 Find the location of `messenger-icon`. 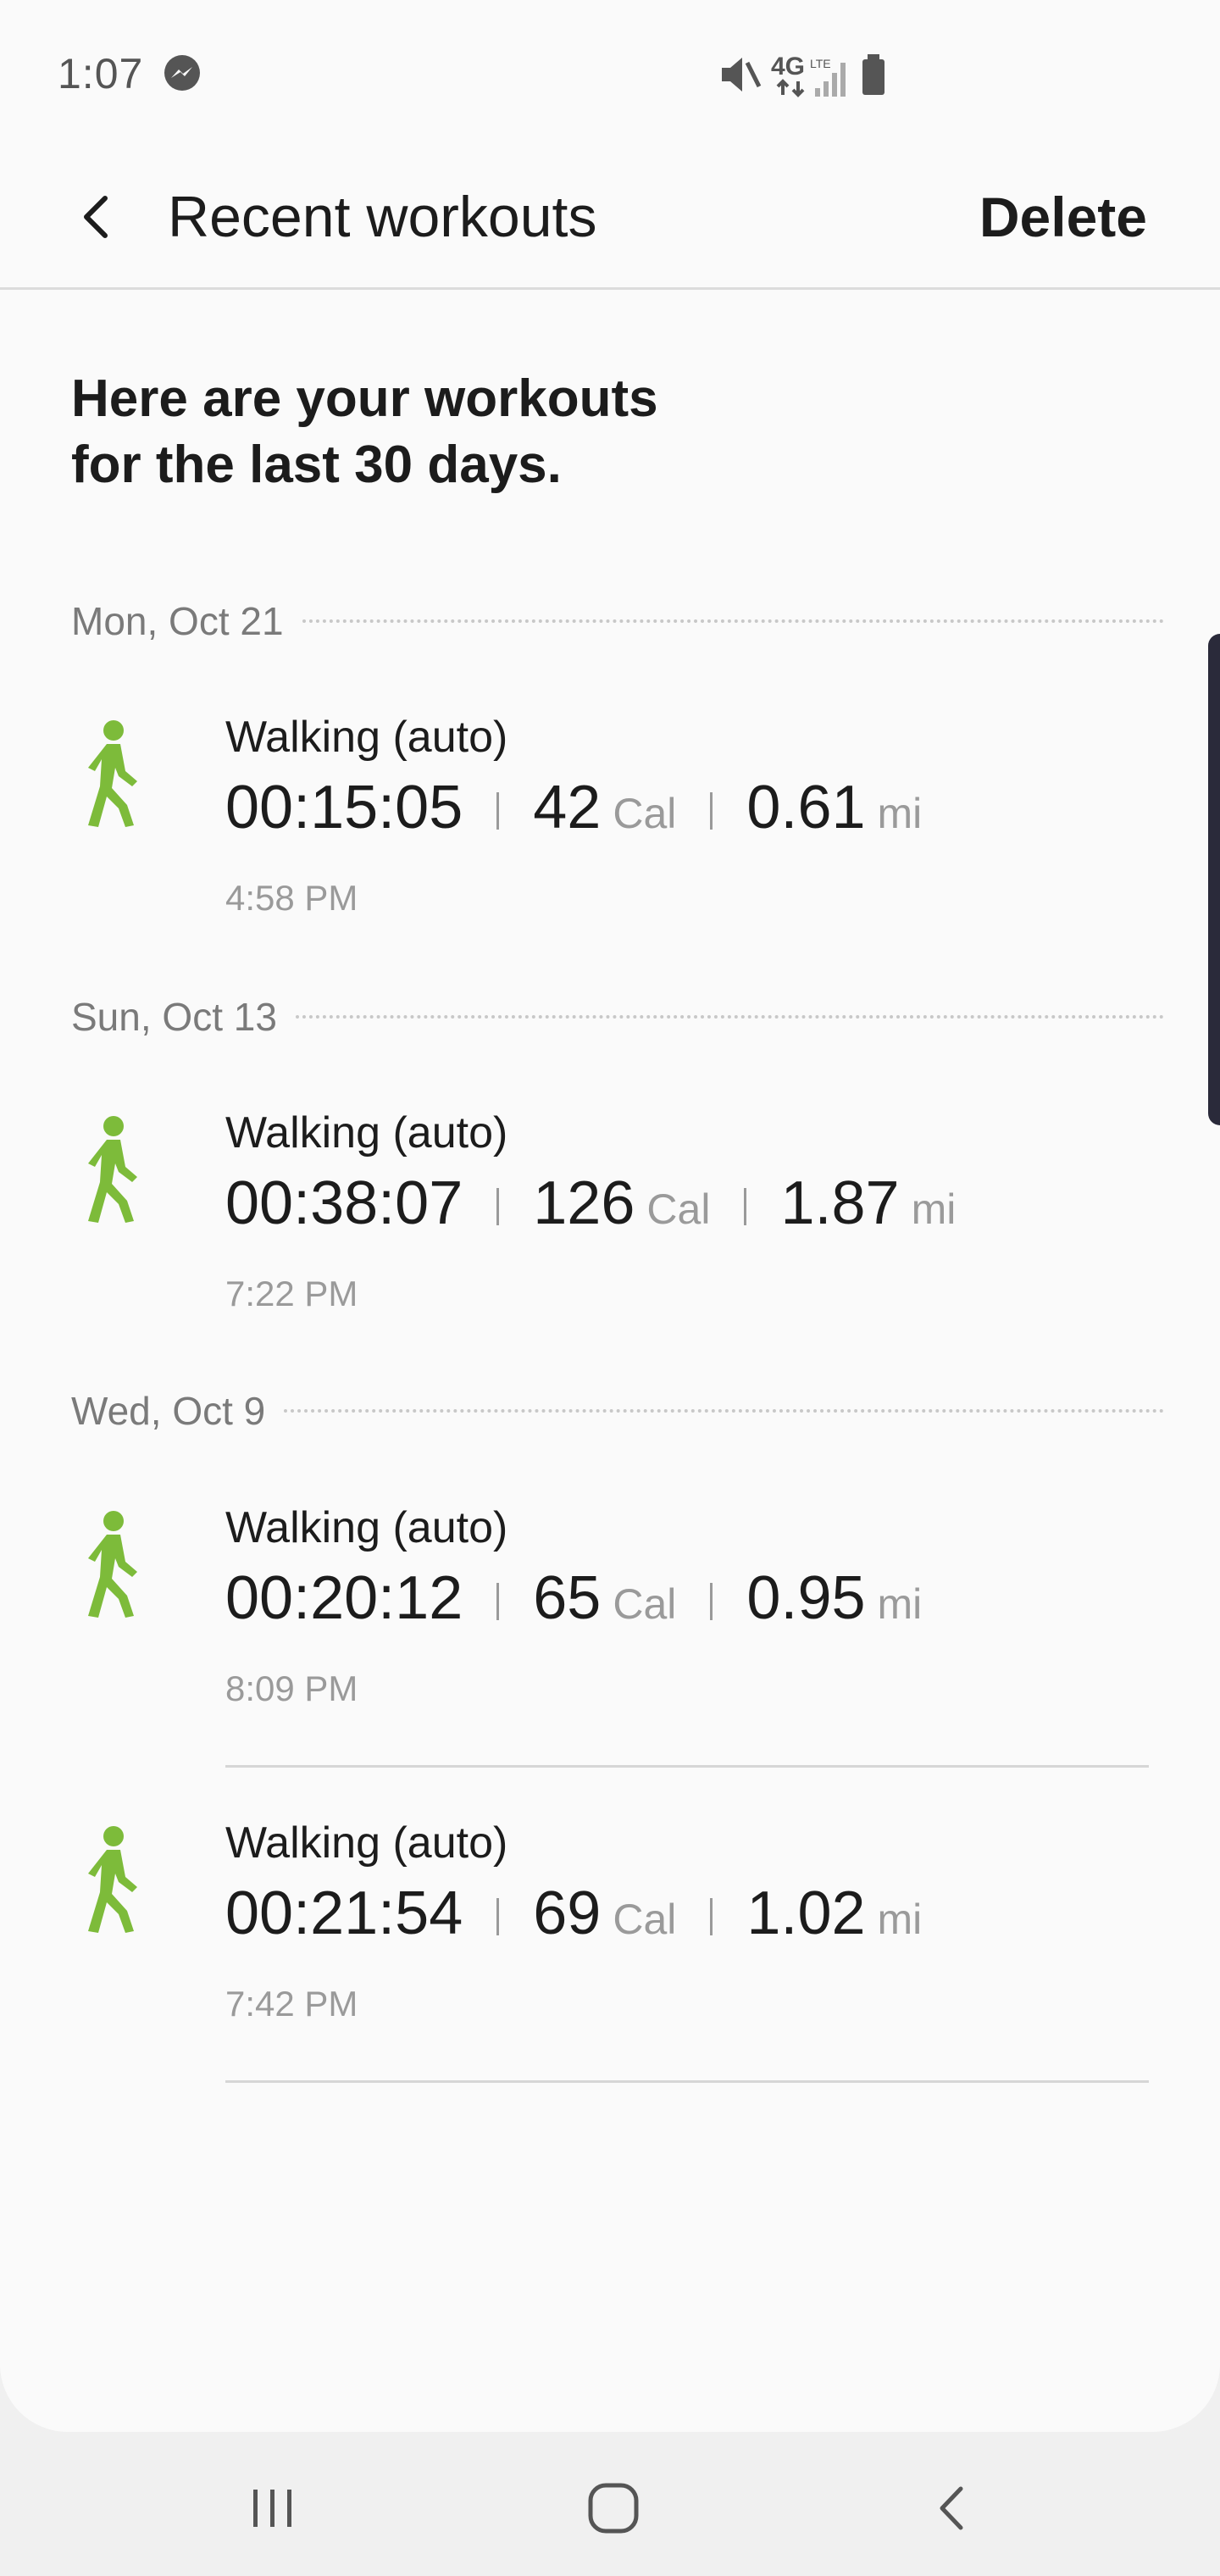

messenger-icon is located at coordinates (182, 73).